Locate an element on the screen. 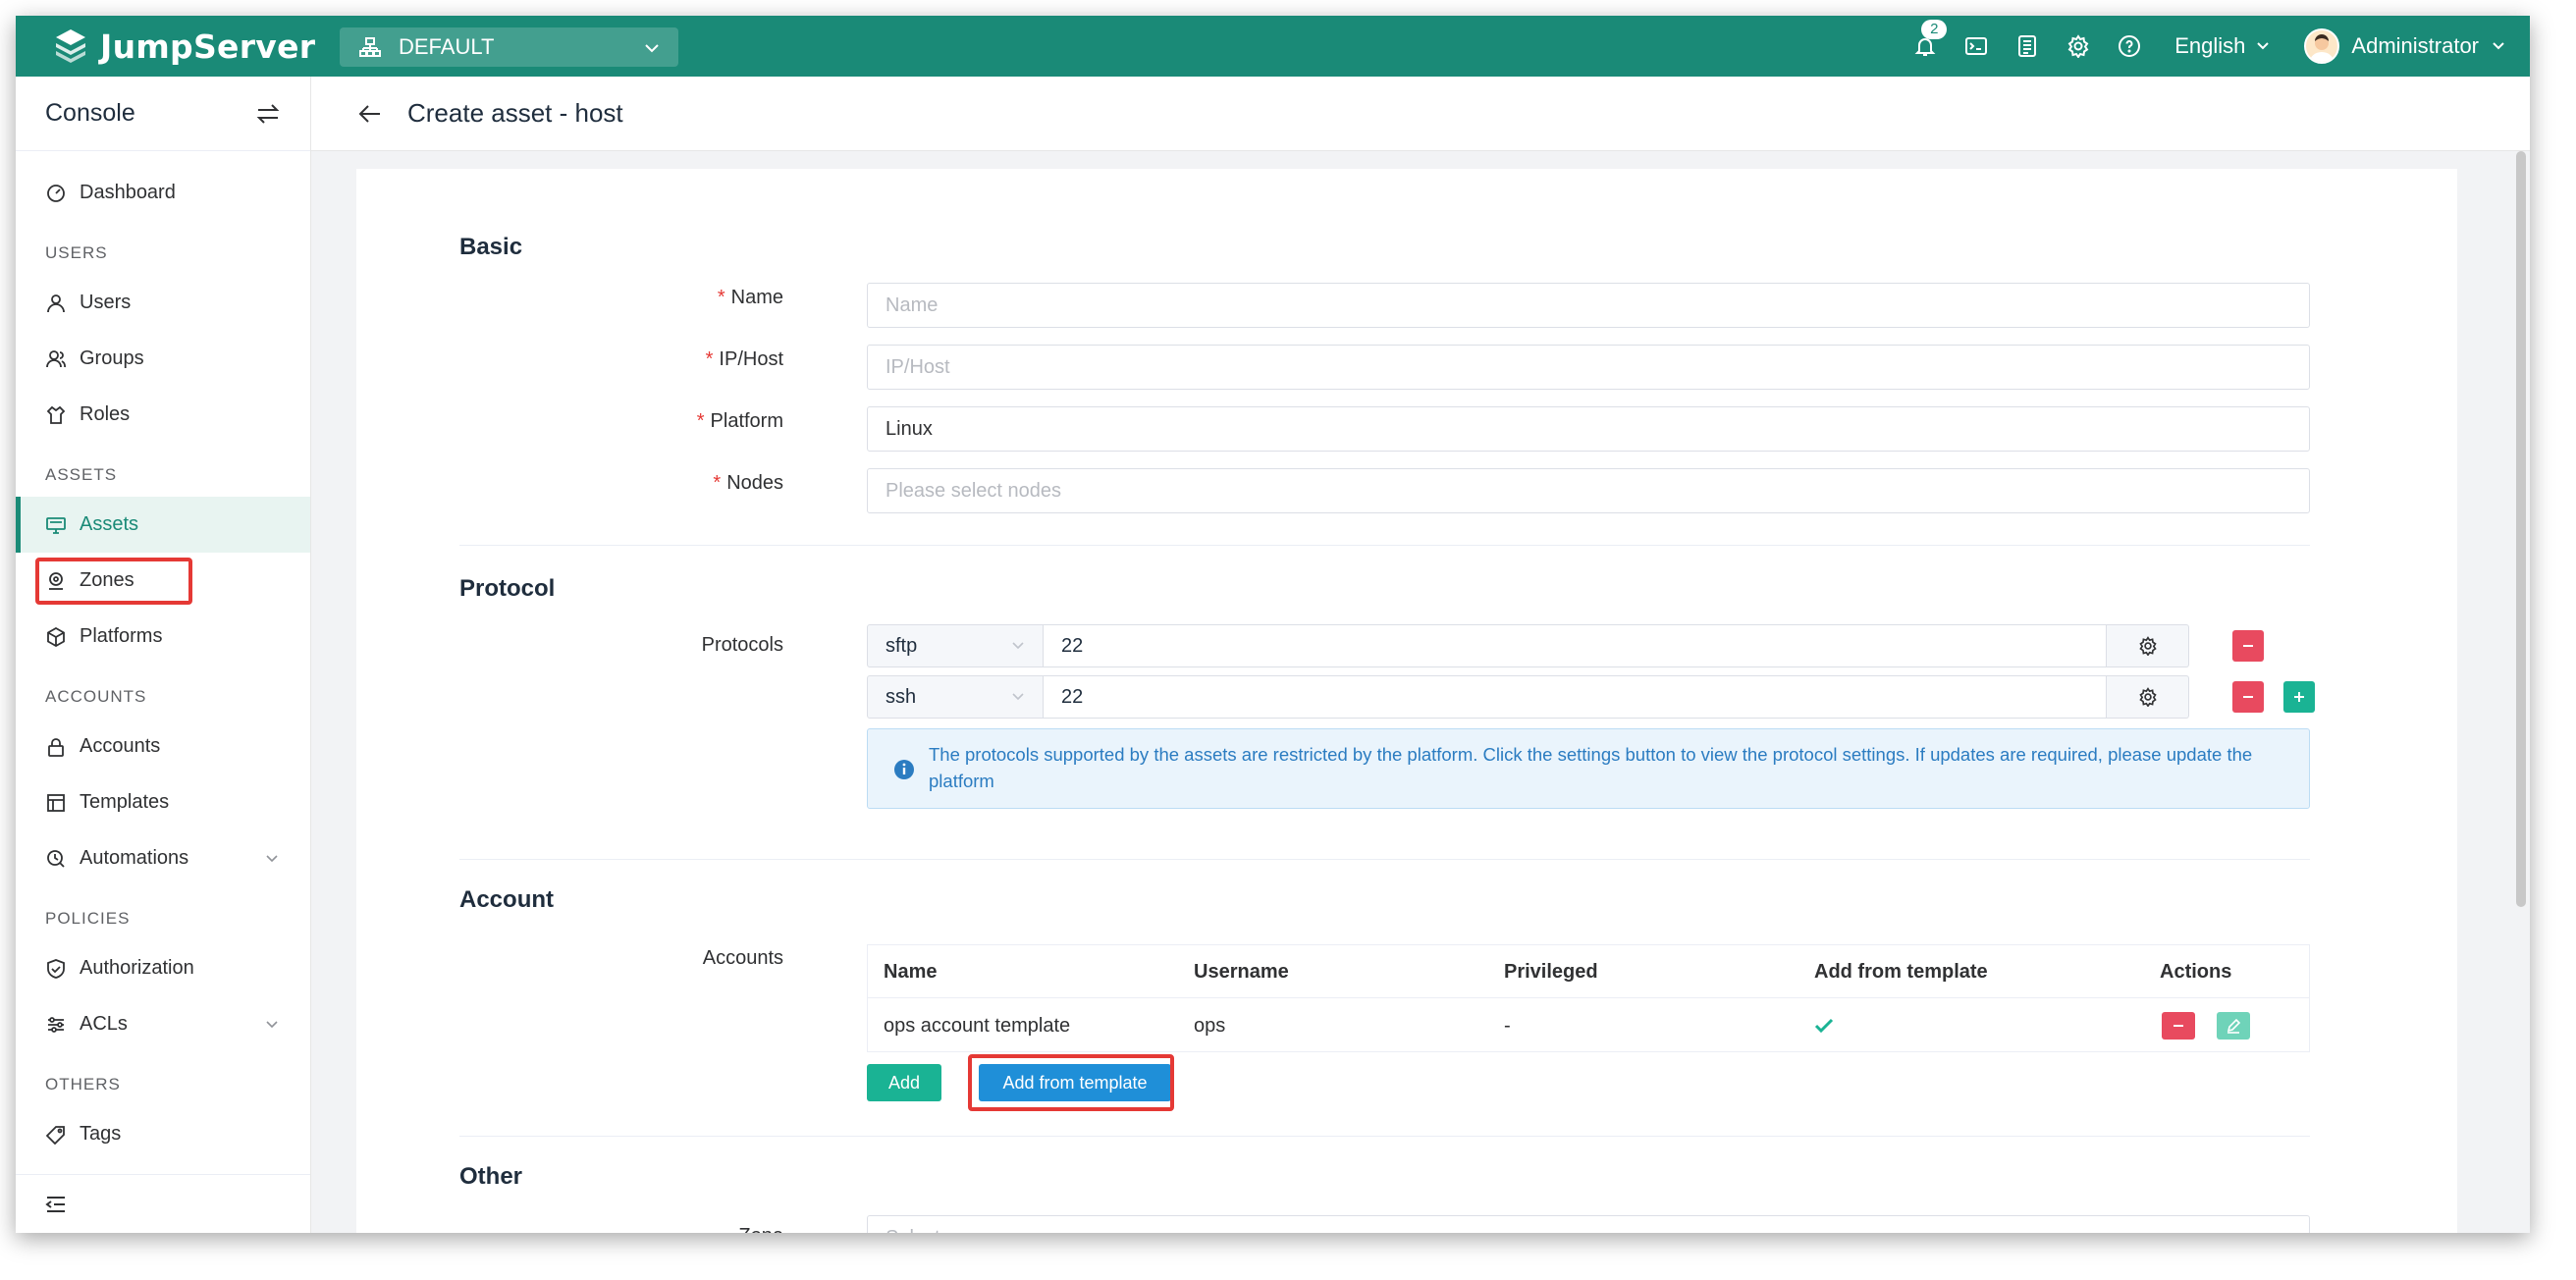 The height and width of the screenshot is (1280, 2576). table-row: ops account template ops - is located at coordinates (1588, 1025).